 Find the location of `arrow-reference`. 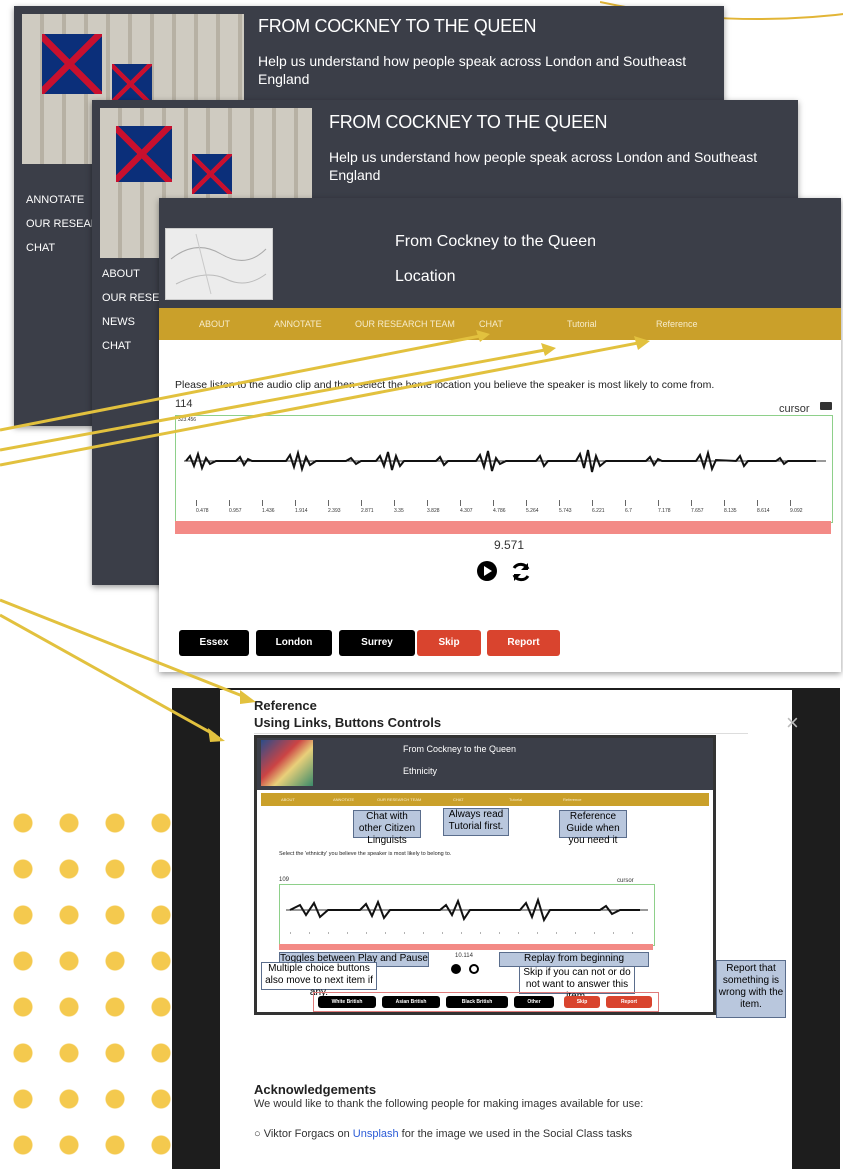

arrow-reference is located at coordinates (319, 404).